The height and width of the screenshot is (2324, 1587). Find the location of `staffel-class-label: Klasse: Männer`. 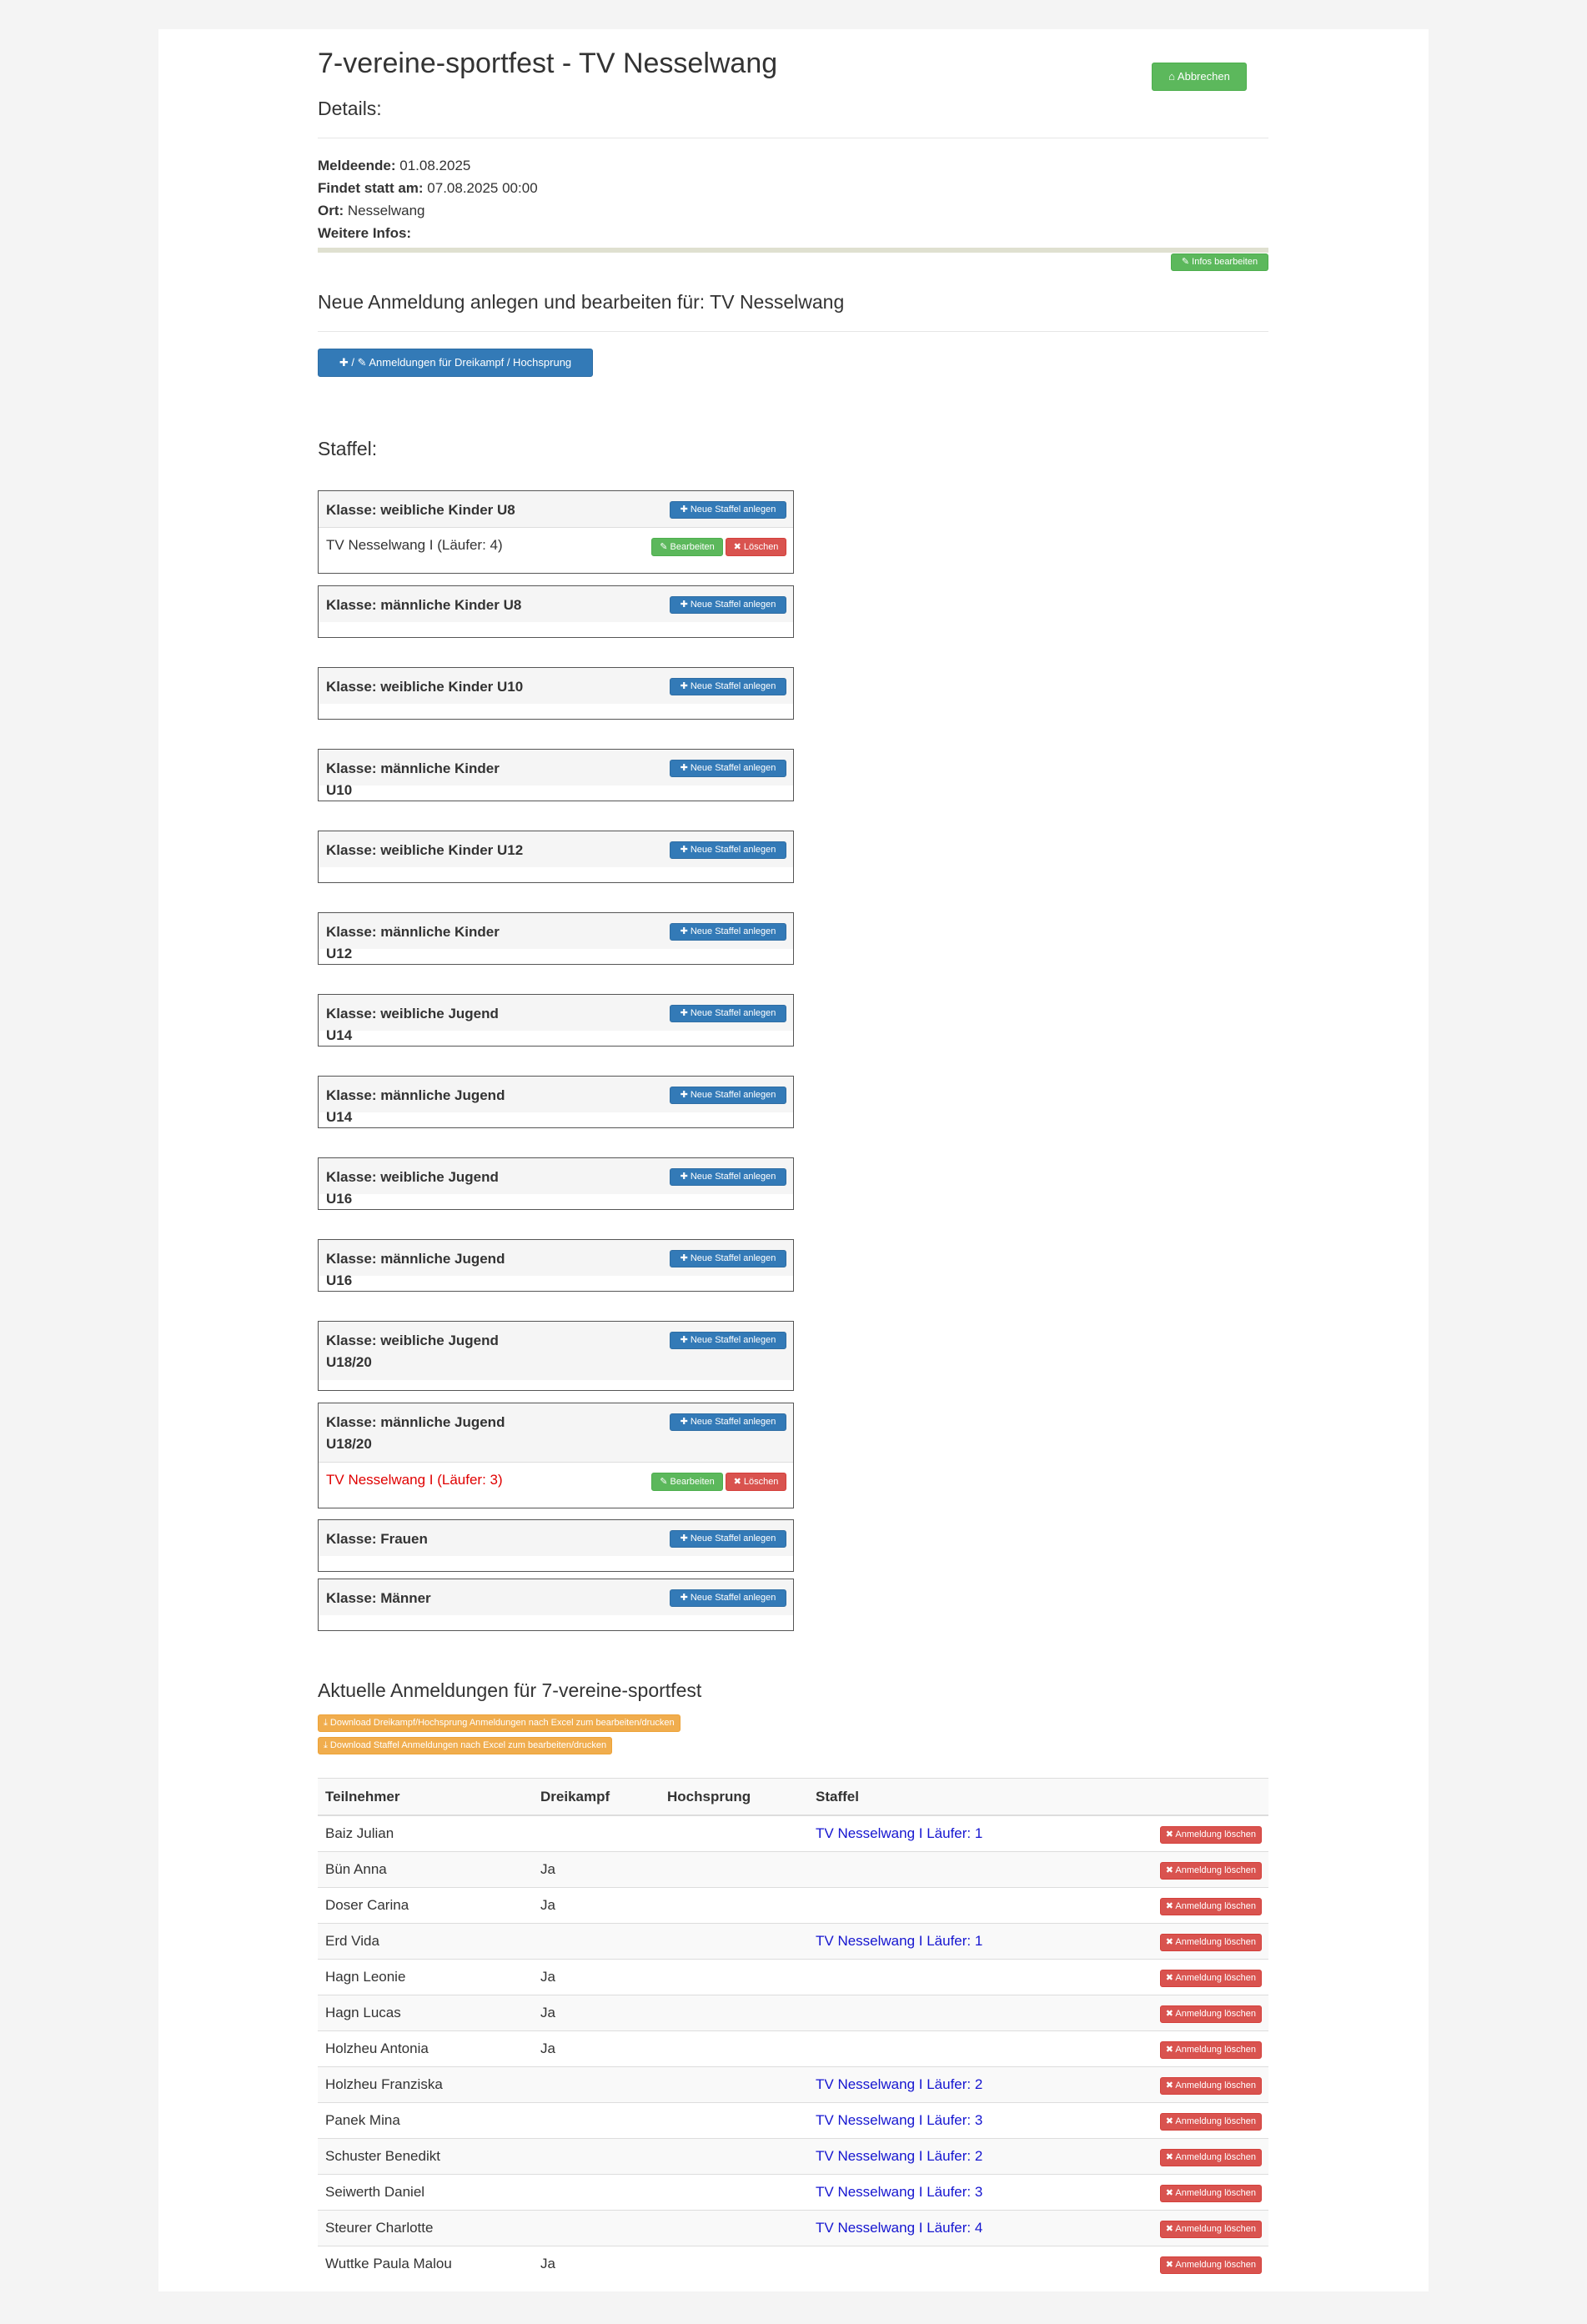

staffel-class-label: Klasse: Männer is located at coordinates (378, 1598).